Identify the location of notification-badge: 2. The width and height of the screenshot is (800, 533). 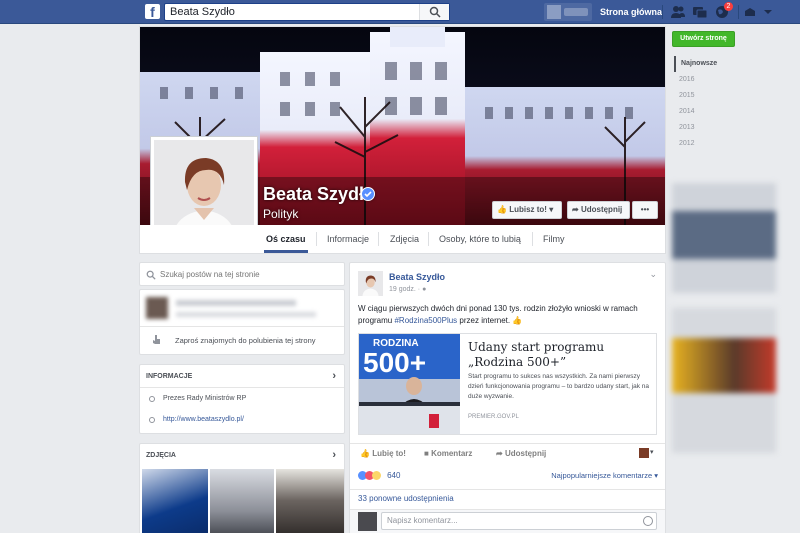
(728, 6).